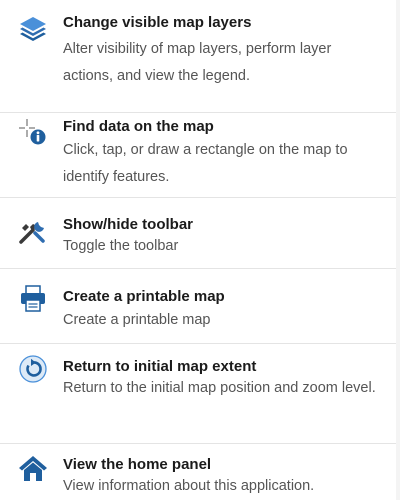 Image resolution: width=400 pixels, height=500 pixels. What do you see at coordinates (138, 126) in the screenshot?
I see `menu-item-title: Find data on the map` at bounding box center [138, 126].